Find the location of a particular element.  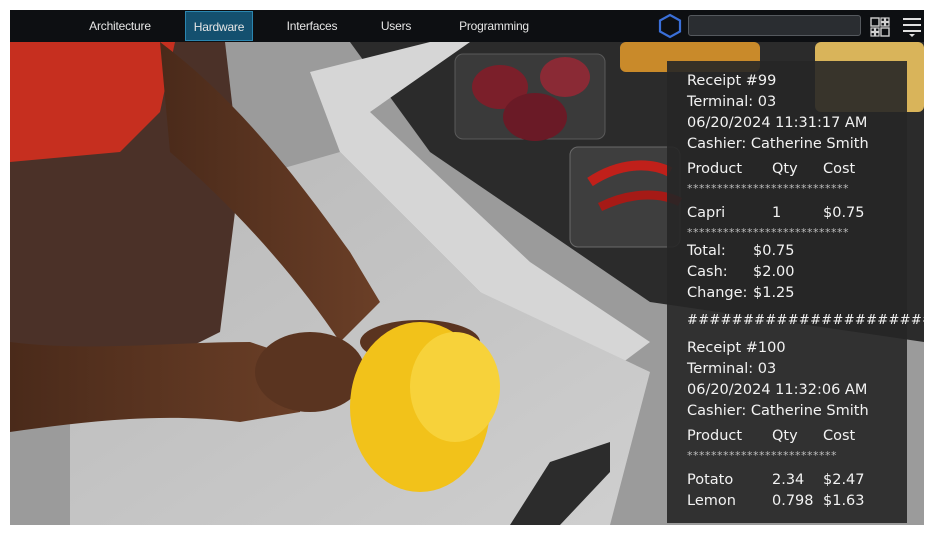

nav-tab-users: Users is located at coordinates (396, 26).